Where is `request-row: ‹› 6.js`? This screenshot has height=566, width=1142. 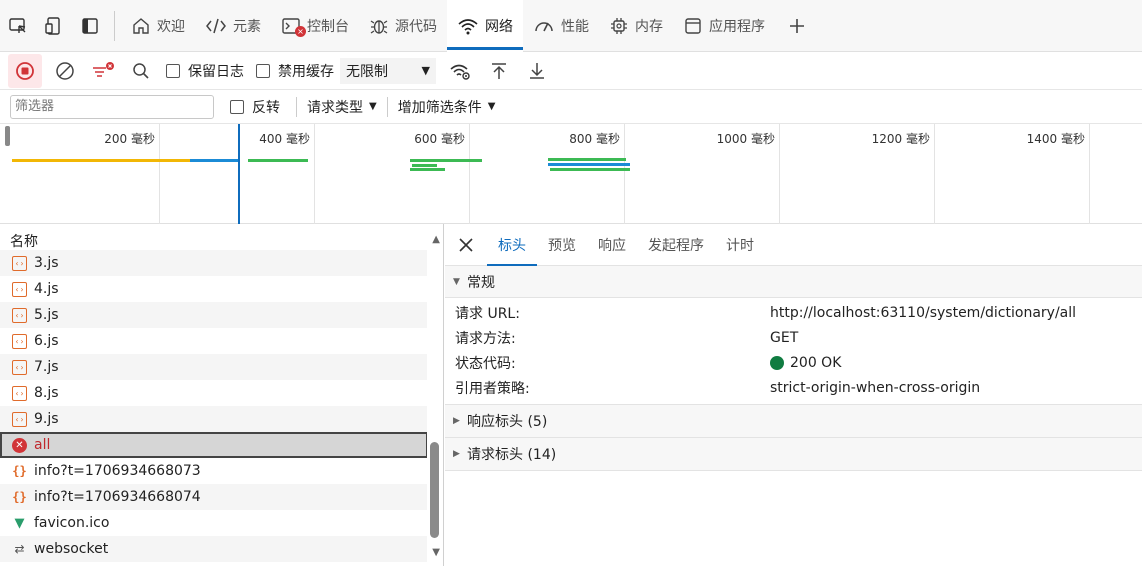 request-row: ‹› 6.js is located at coordinates (214, 341).